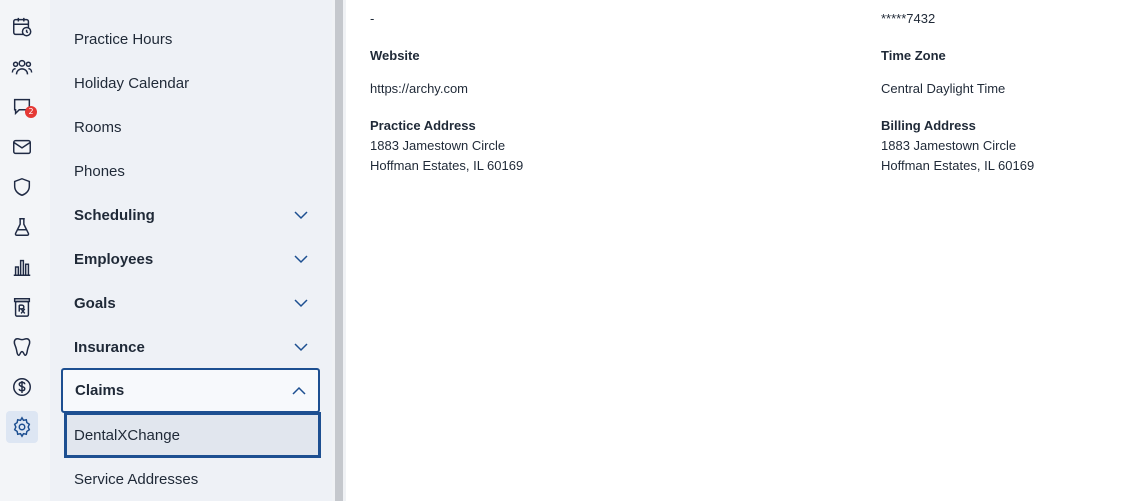 This screenshot has width=1126, height=501. What do you see at coordinates (191, 259) in the screenshot?
I see `nav-section-employees: Employees` at bounding box center [191, 259].